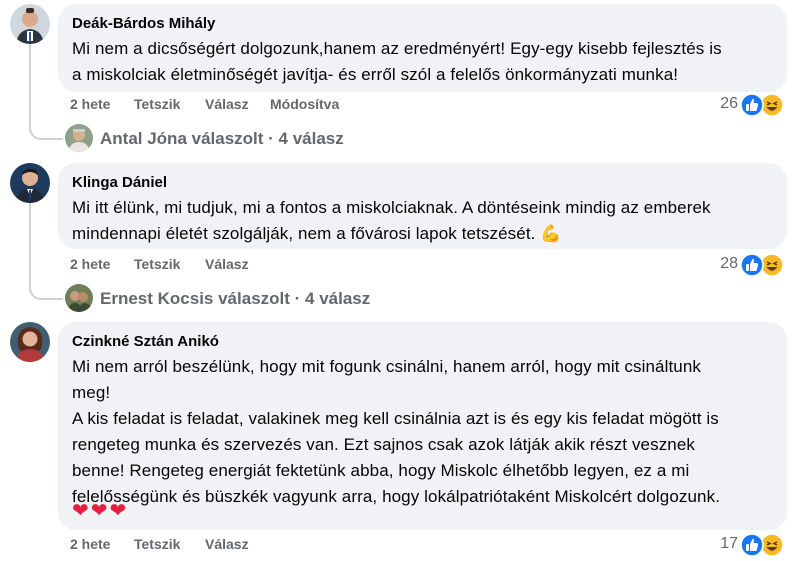 Image resolution: width=800 pixels, height=561 pixels. Describe the element at coordinates (222, 139) in the screenshot. I see `view-replies-link: Antal Jóna válaszolt · 4 válasz` at that location.